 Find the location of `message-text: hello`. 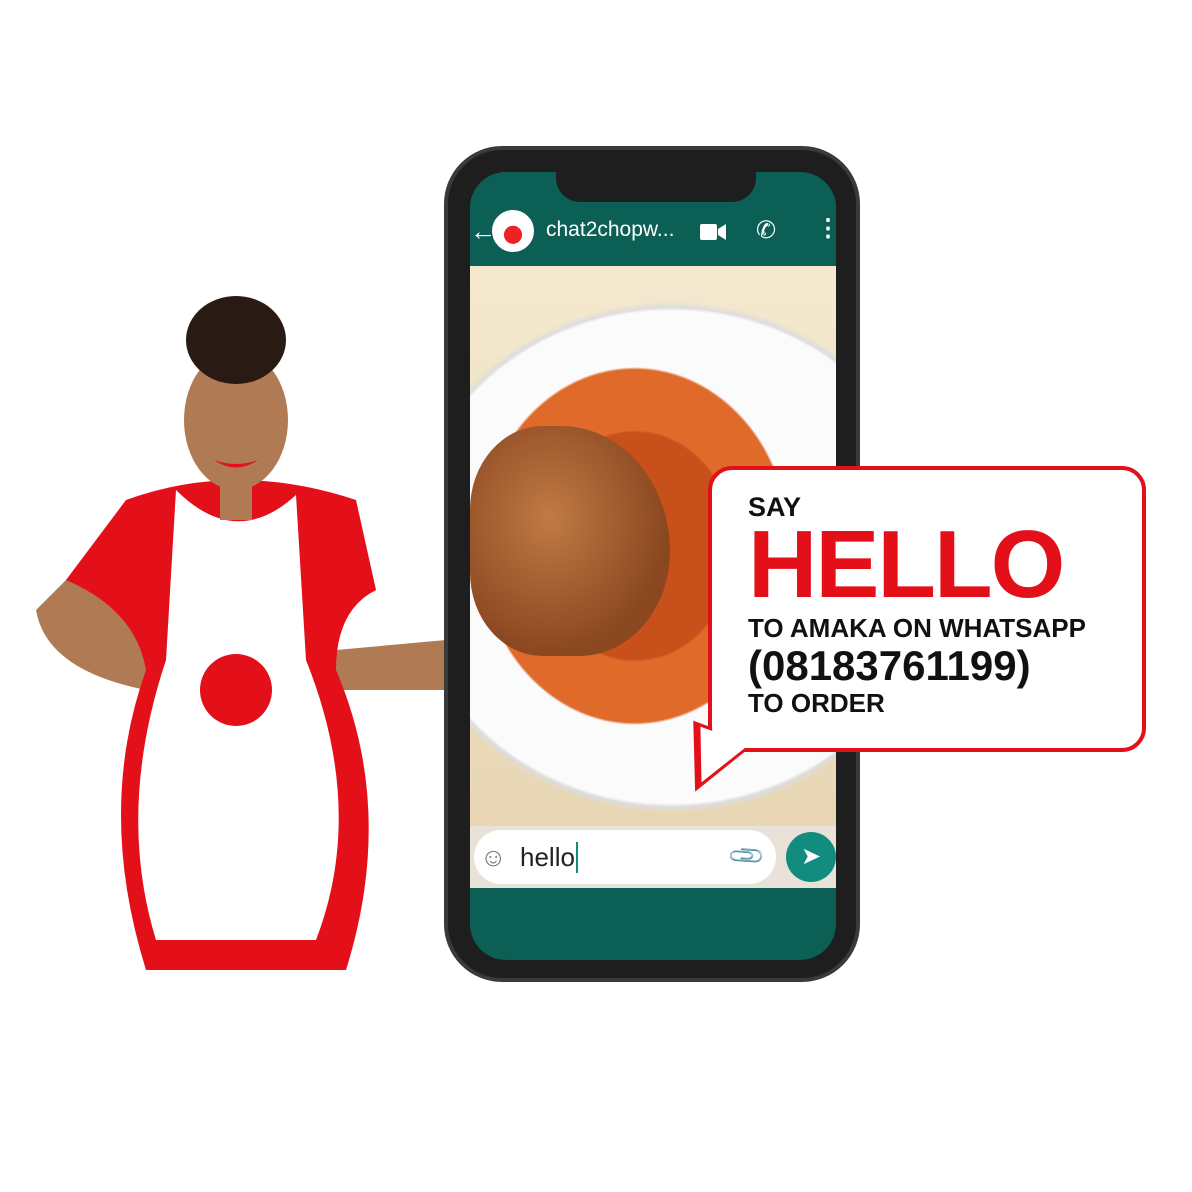

message-text: hello is located at coordinates (549, 857).